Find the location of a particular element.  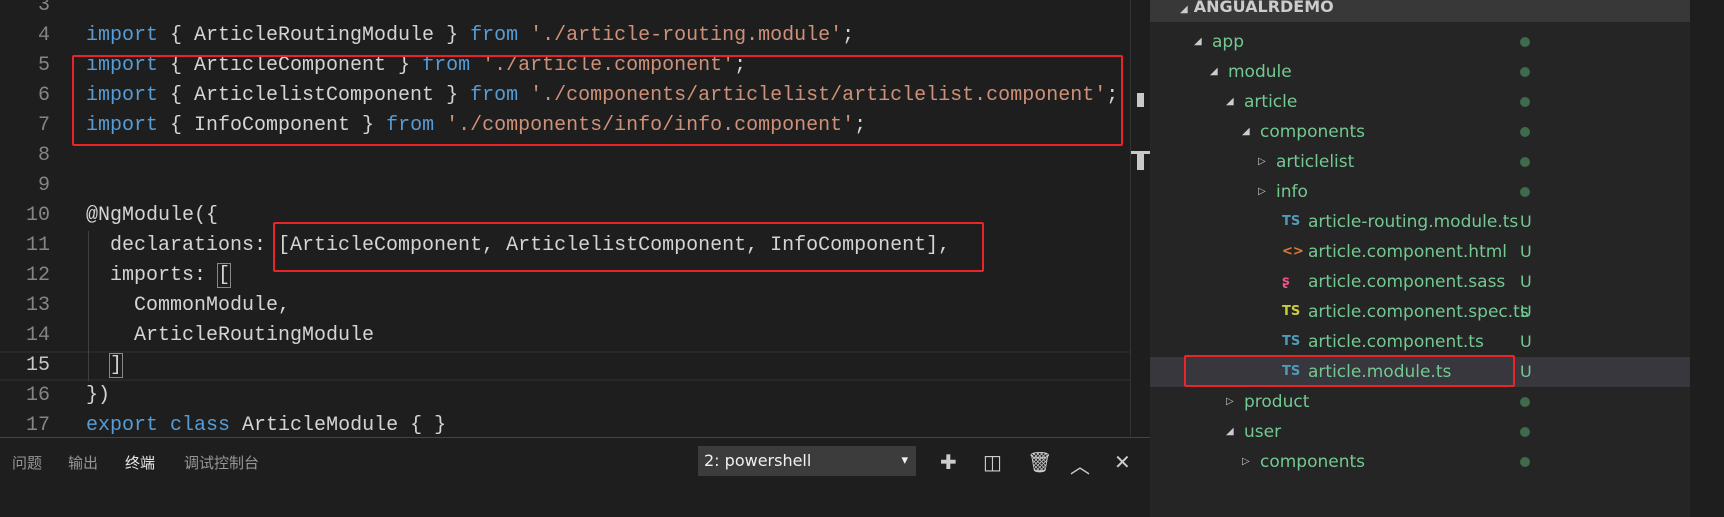

dropdown-arrow-icon: ▾ is located at coordinates (904, 460).